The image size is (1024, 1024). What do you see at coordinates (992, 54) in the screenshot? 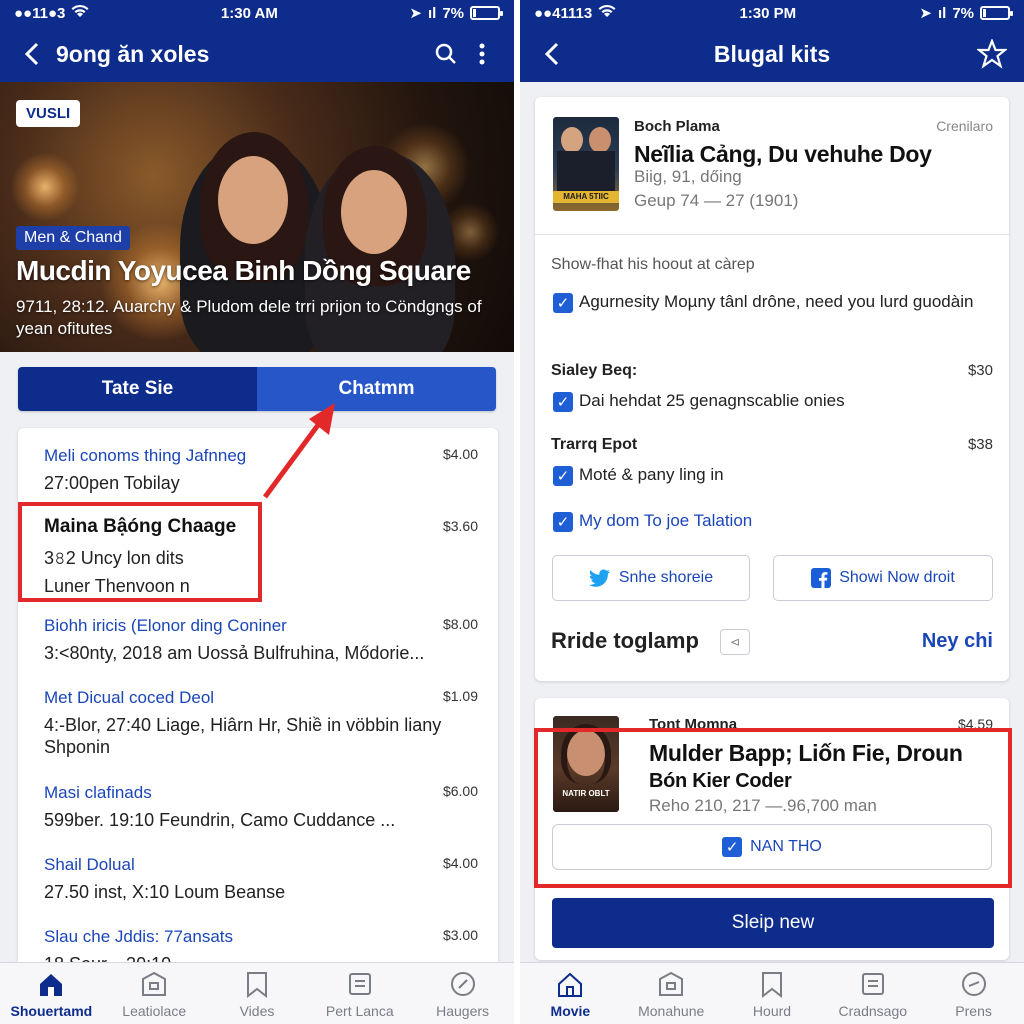
I see `star-icon` at bounding box center [992, 54].